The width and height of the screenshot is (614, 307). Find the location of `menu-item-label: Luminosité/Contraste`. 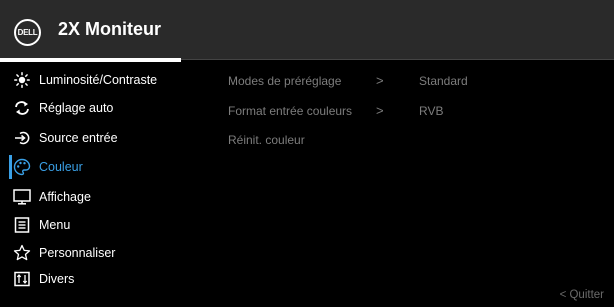

menu-item-label: Luminosité/Contraste is located at coordinates (98, 80).